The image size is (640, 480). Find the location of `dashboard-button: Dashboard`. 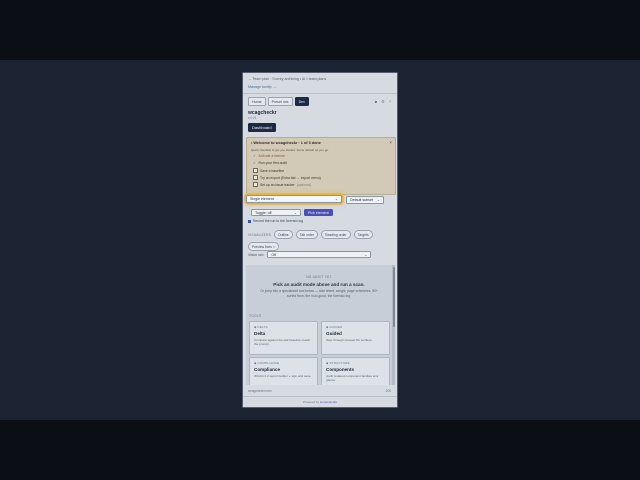

dashboard-button: Dashboard is located at coordinates (262, 127).